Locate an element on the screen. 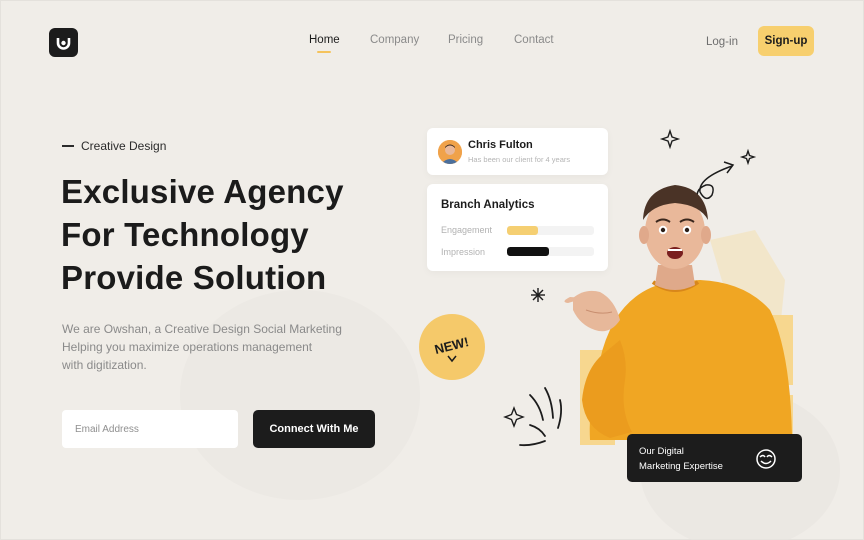  smiley-icon is located at coordinates (766, 459).